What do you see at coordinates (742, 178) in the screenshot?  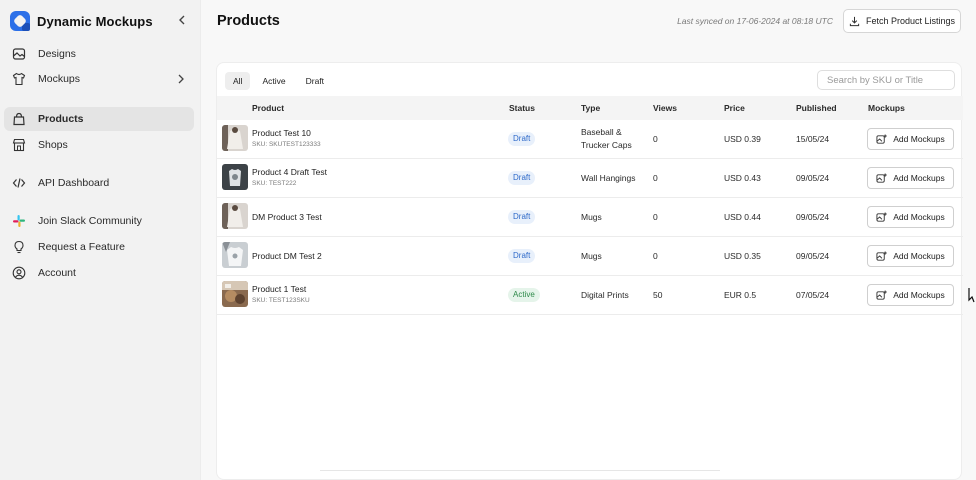 I see `product-price: USD 0.43` at bounding box center [742, 178].